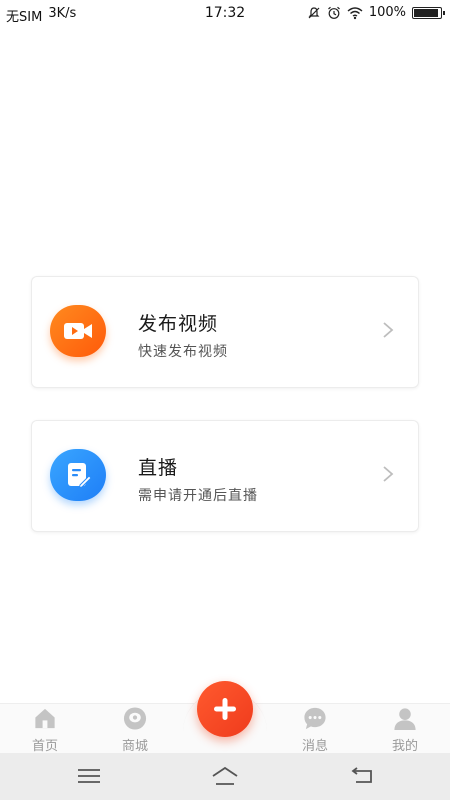  Describe the element at coordinates (428, 12) in the screenshot. I see `battery-icon` at that location.